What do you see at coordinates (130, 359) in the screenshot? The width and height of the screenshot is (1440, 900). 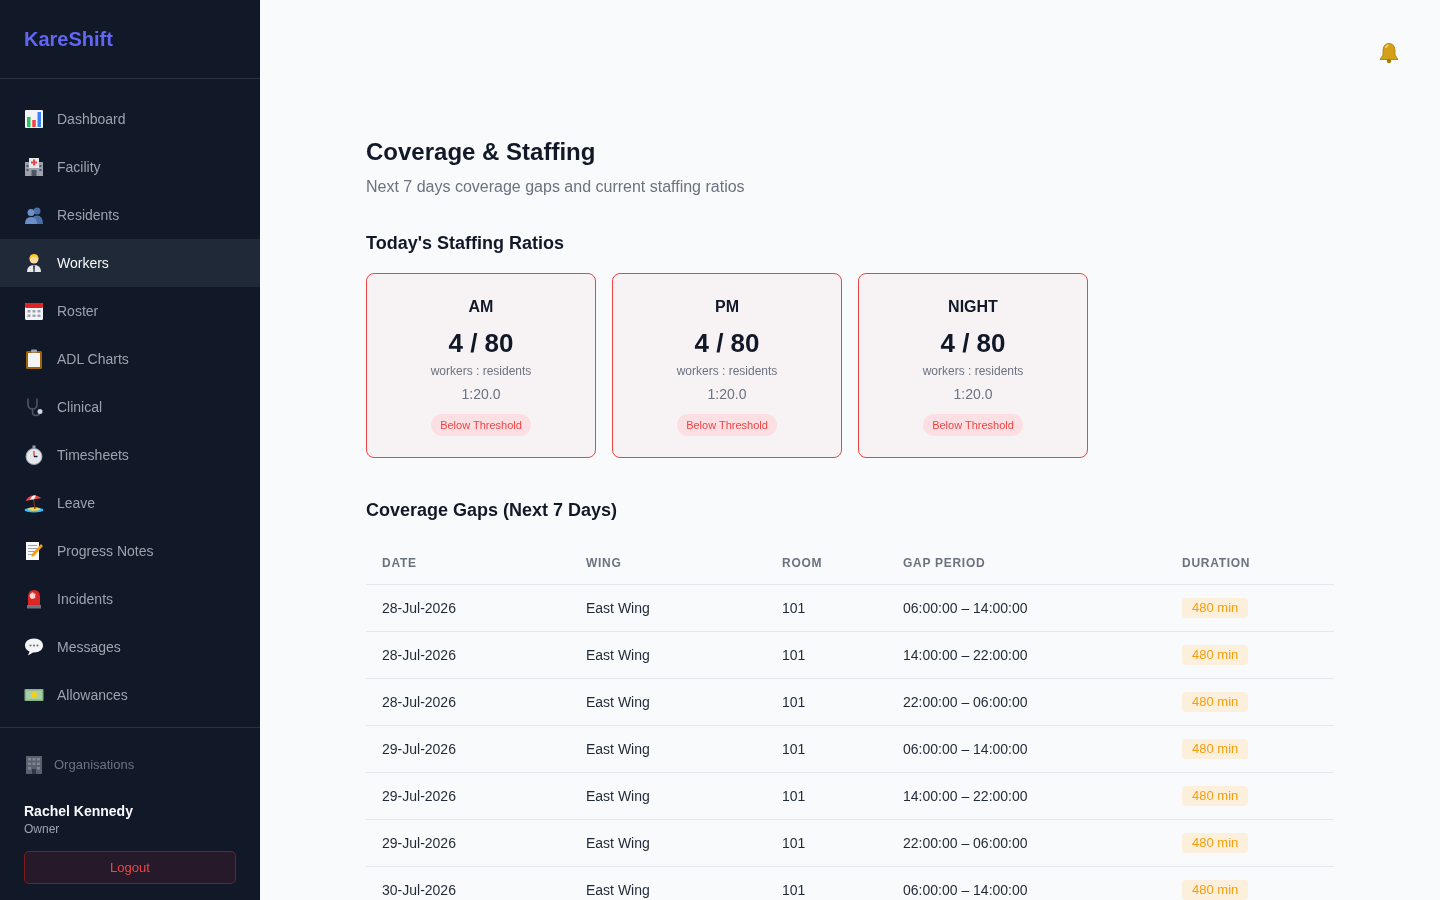 I see `nav-item: ADL Charts` at bounding box center [130, 359].